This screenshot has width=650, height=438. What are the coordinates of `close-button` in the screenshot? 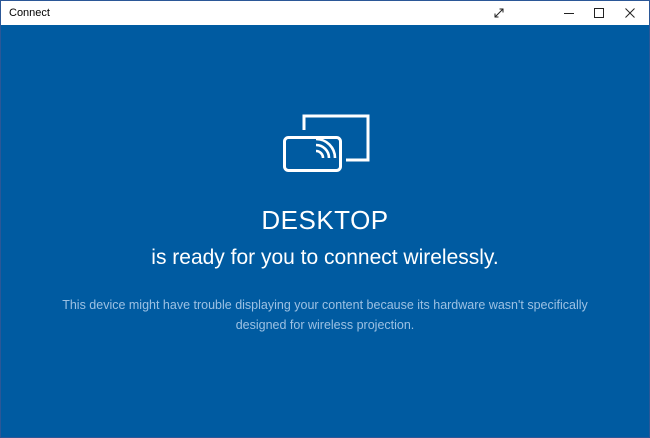 It's located at (630, 13).